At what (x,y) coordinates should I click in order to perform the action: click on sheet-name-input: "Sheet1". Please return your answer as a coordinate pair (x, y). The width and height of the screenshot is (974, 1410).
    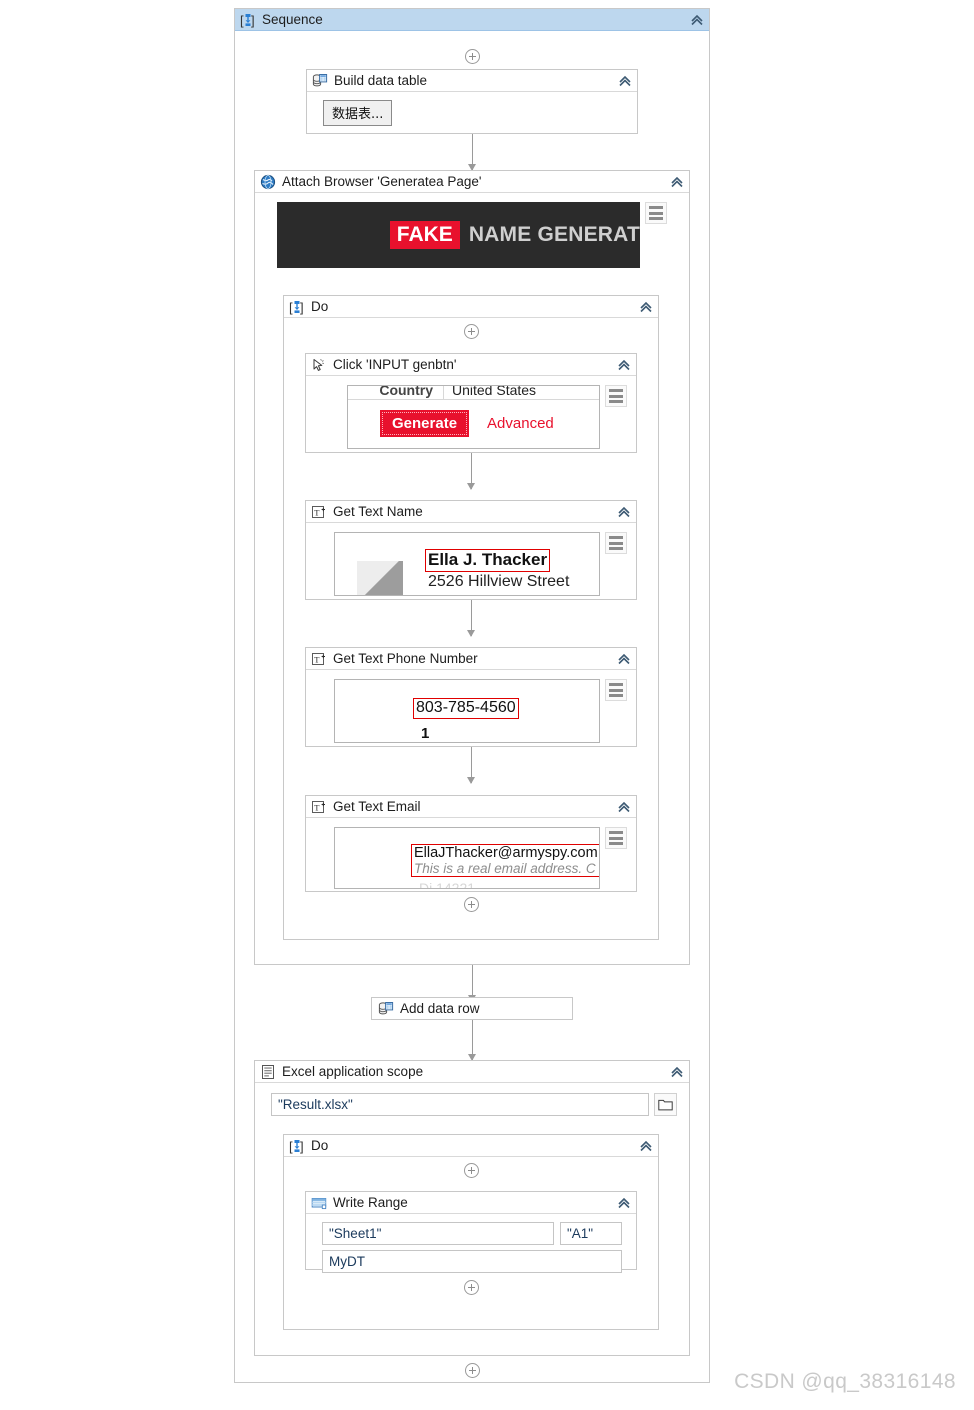
    Looking at the image, I should click on (438, 1233).